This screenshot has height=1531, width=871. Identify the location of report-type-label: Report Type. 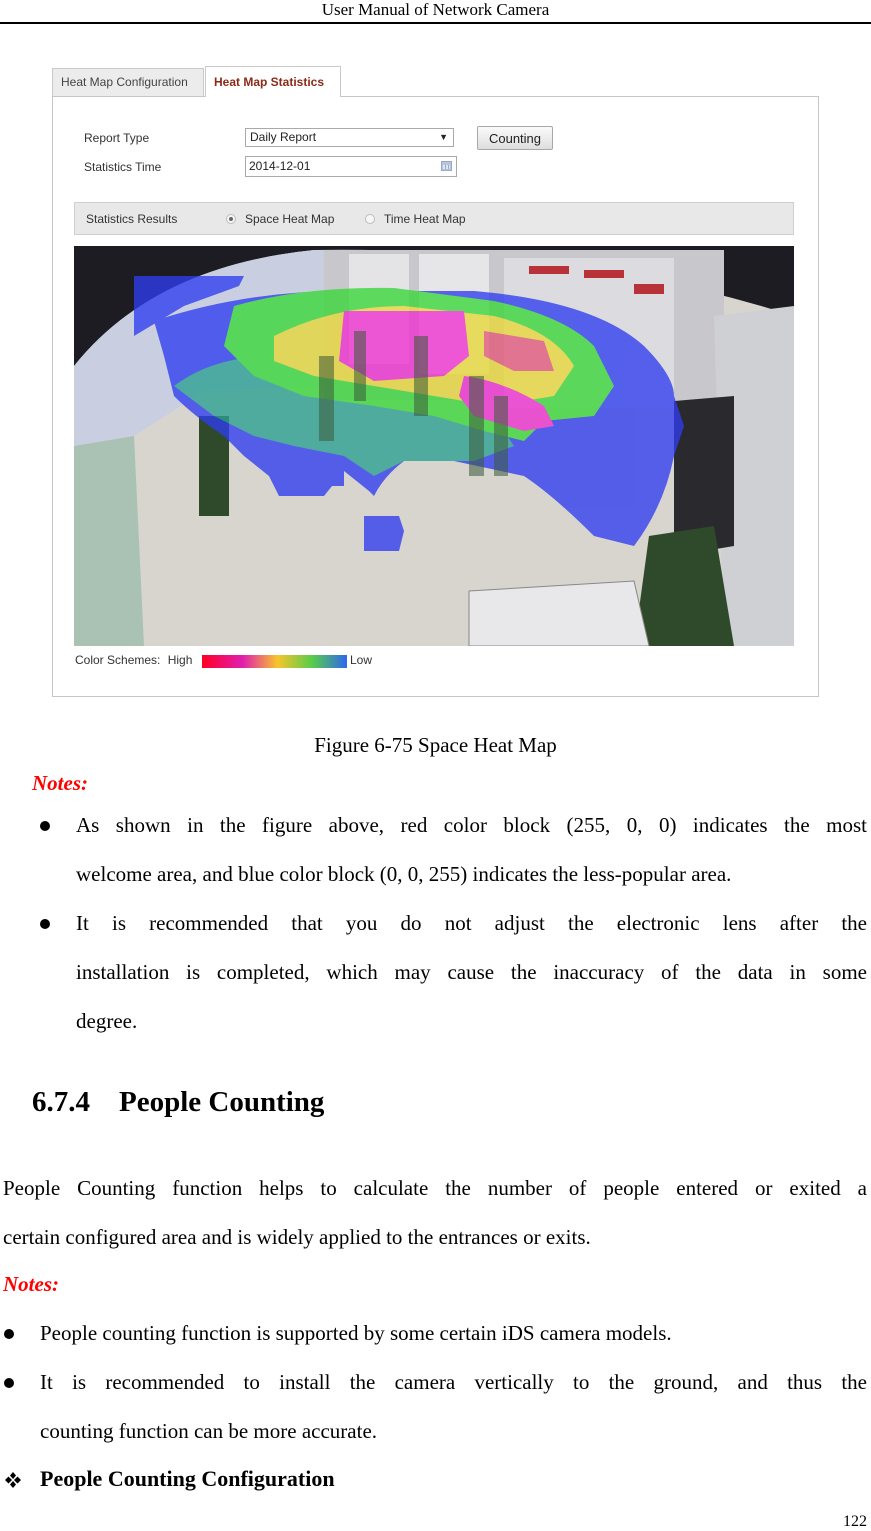
(117, 138).